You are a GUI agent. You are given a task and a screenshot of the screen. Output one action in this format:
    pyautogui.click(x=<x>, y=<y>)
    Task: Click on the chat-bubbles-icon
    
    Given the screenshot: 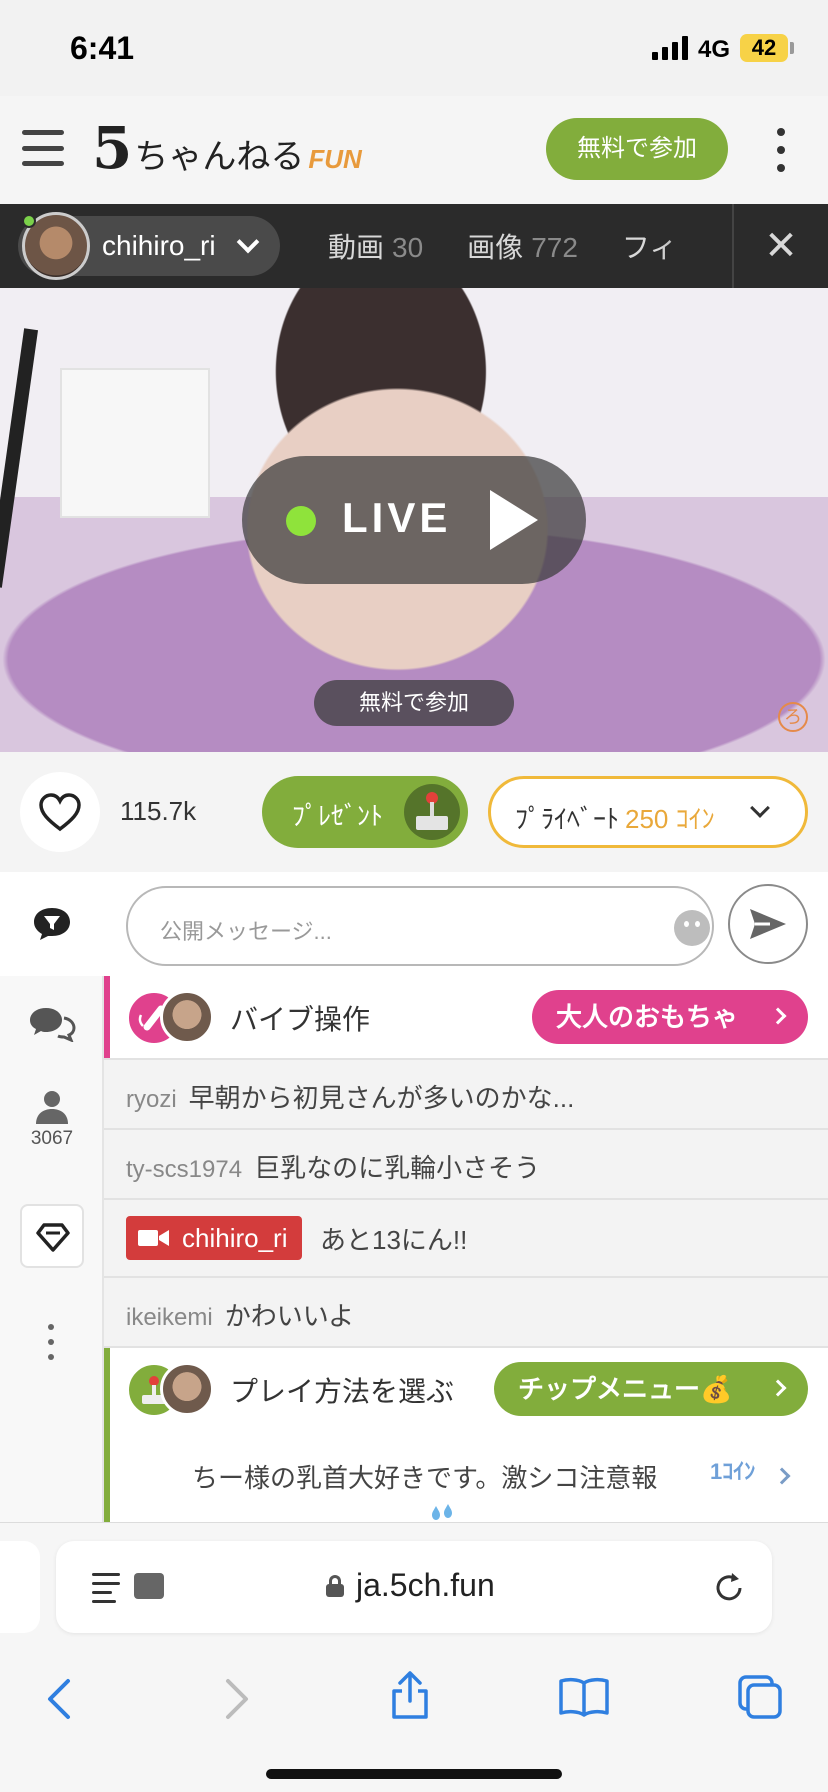 What is the action you would take?
    pyautogui.click(x=53, y=1025)
    